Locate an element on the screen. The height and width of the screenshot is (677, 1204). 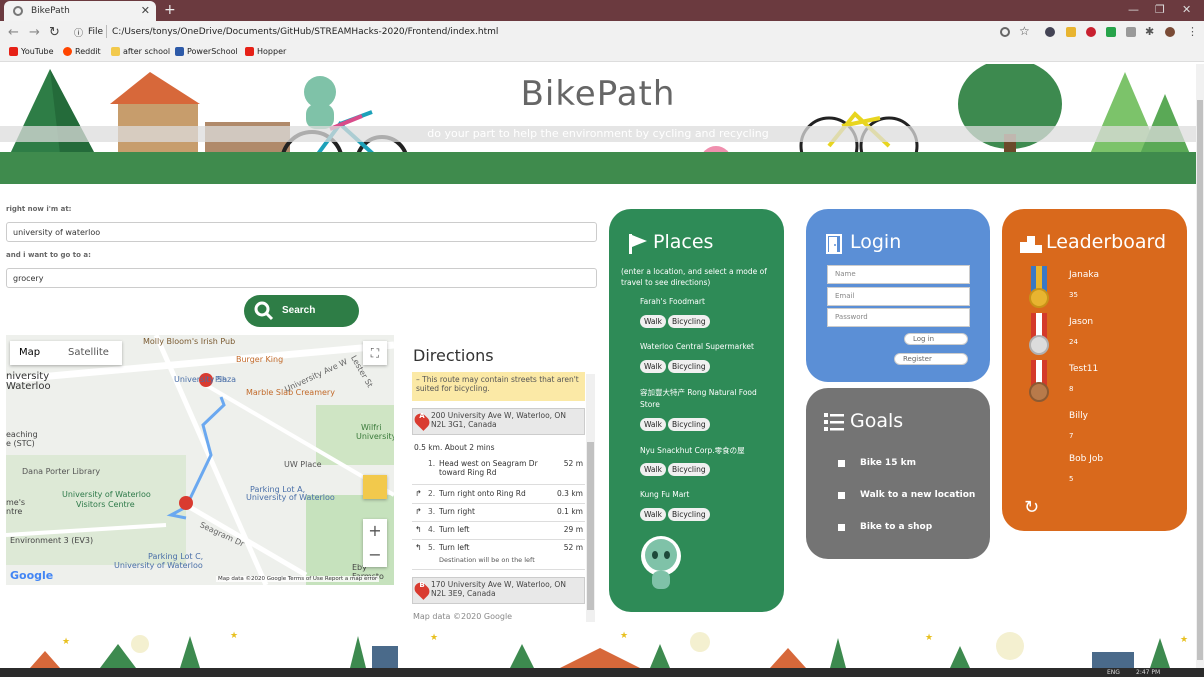
reload-icon: ↻ is located at coordinates (54, 32).